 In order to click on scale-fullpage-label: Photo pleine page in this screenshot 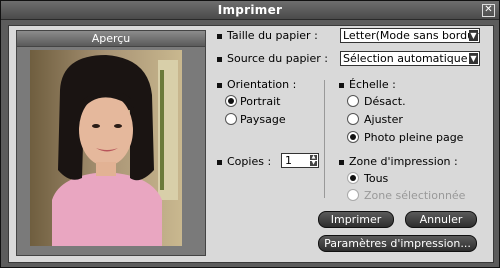, I will do `click(414, 137)`.